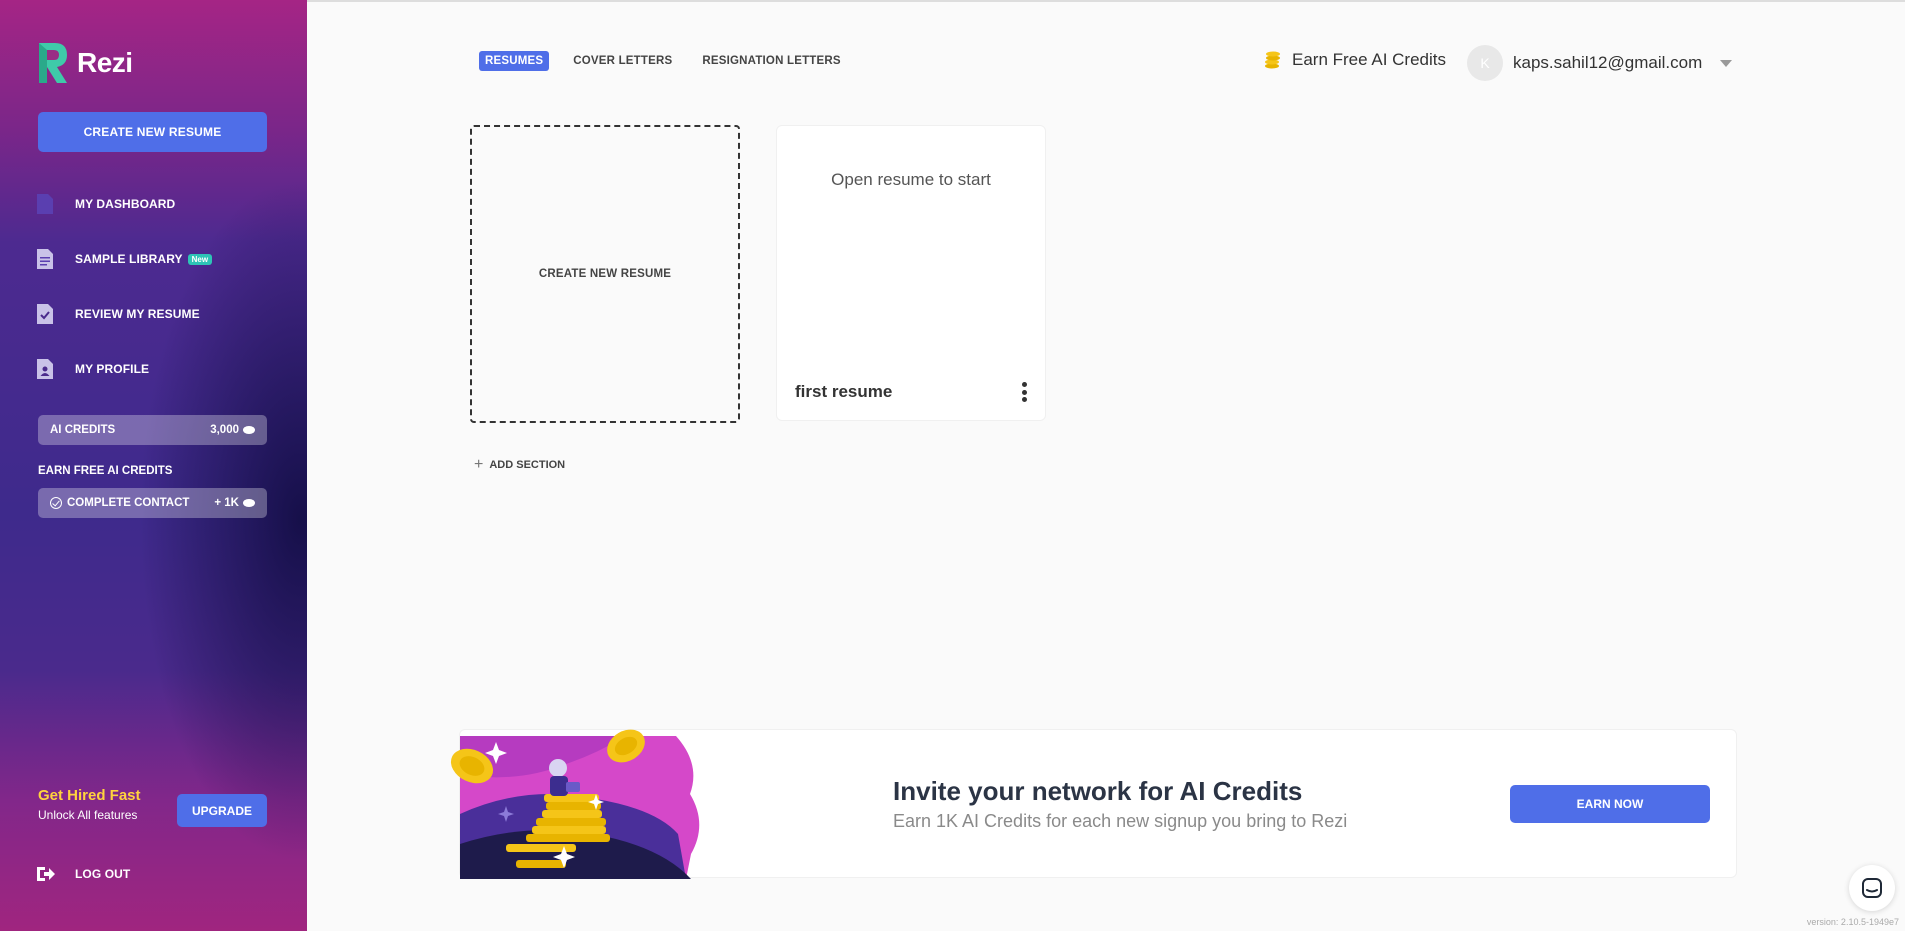  I want to click on resume-card-hint: Open resume to start, so click(911, 179).